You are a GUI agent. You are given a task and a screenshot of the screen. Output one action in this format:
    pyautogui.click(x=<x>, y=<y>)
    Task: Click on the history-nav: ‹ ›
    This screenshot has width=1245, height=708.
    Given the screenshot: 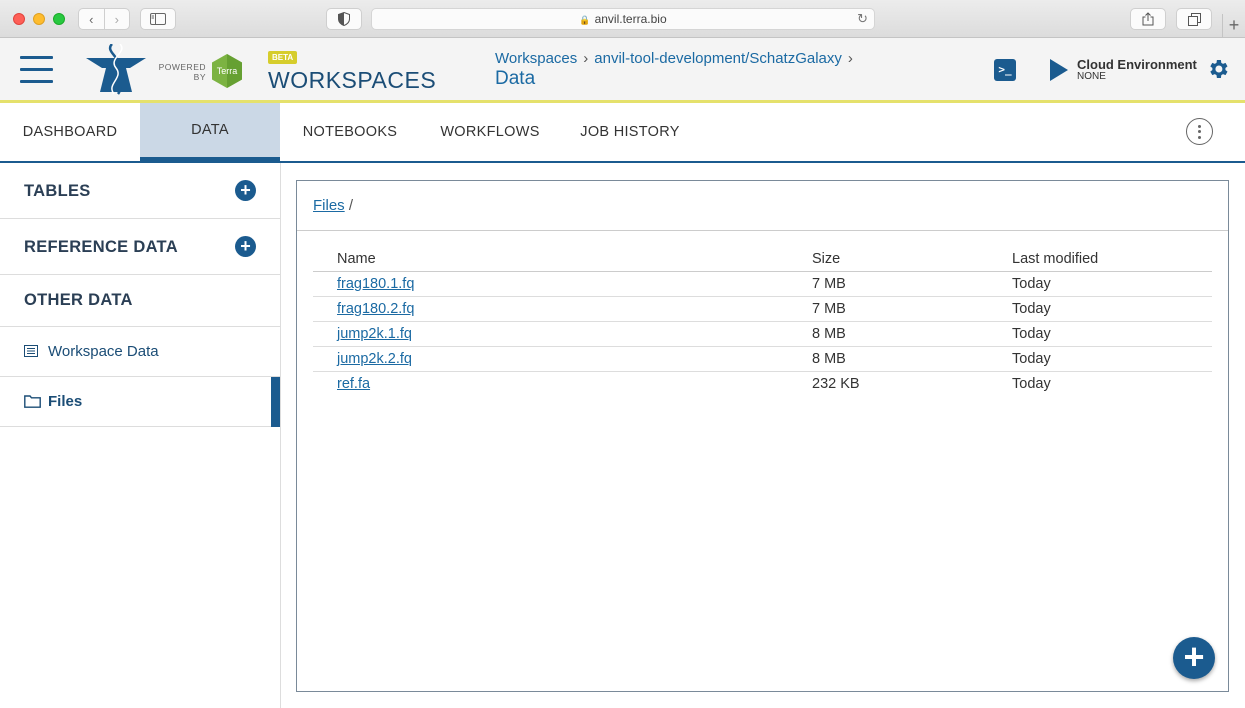 What is the action you would take?
    pyautogui.click(x=104, y=19)
    